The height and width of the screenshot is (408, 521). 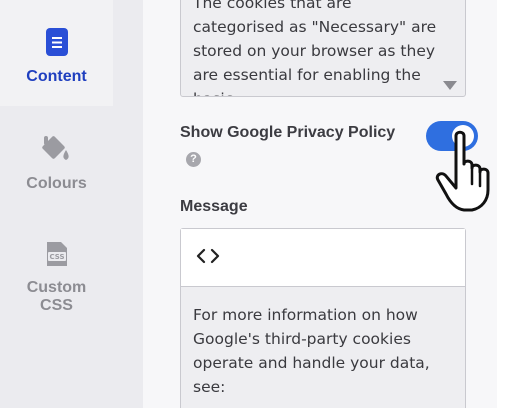 I want to click on code-view-button, so click(x=208, y=258).